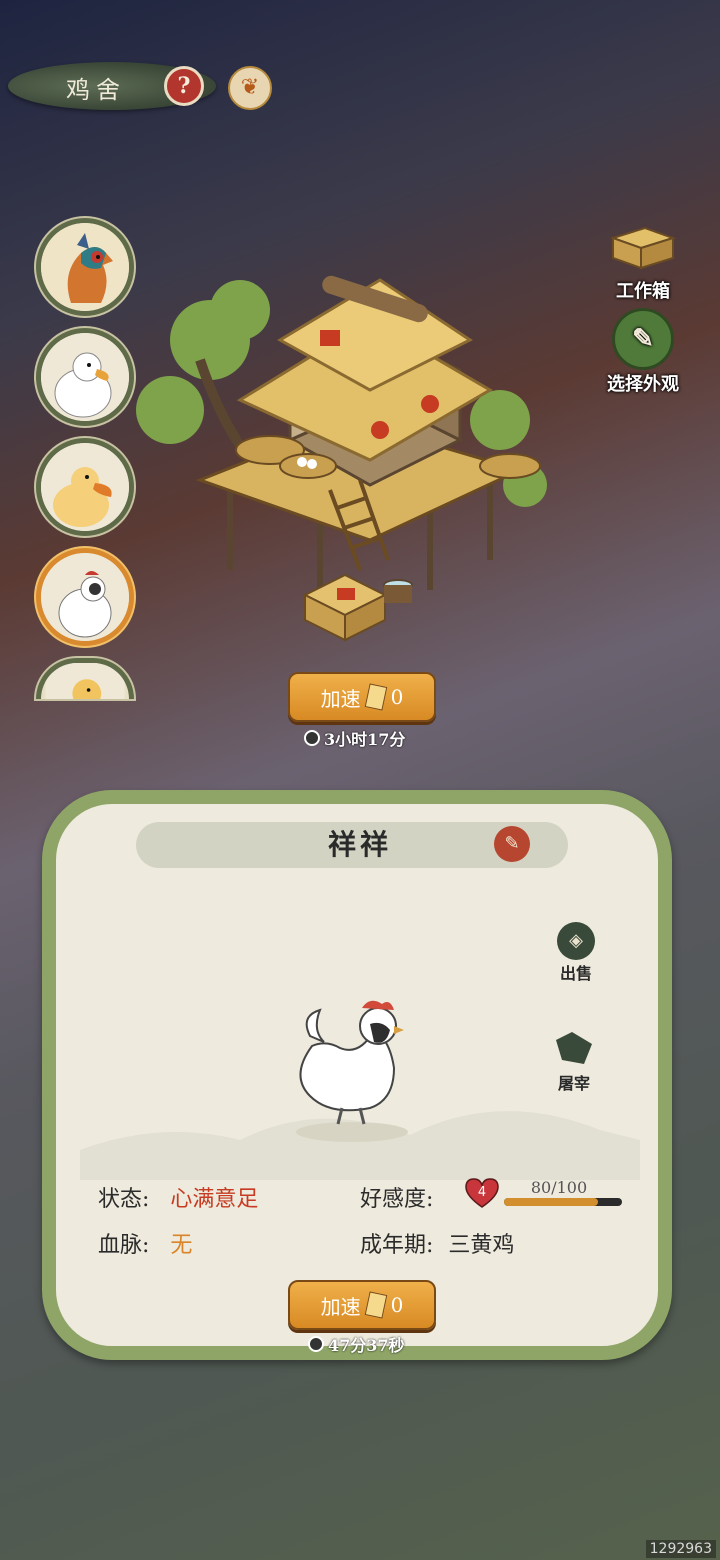 The width and height of the screenshot is (720, 1560). What do you see at coordinates (365, 739) in the screenshot?
I see `coop-timer-text: 3小时17分` at bounding box center [365, 739].